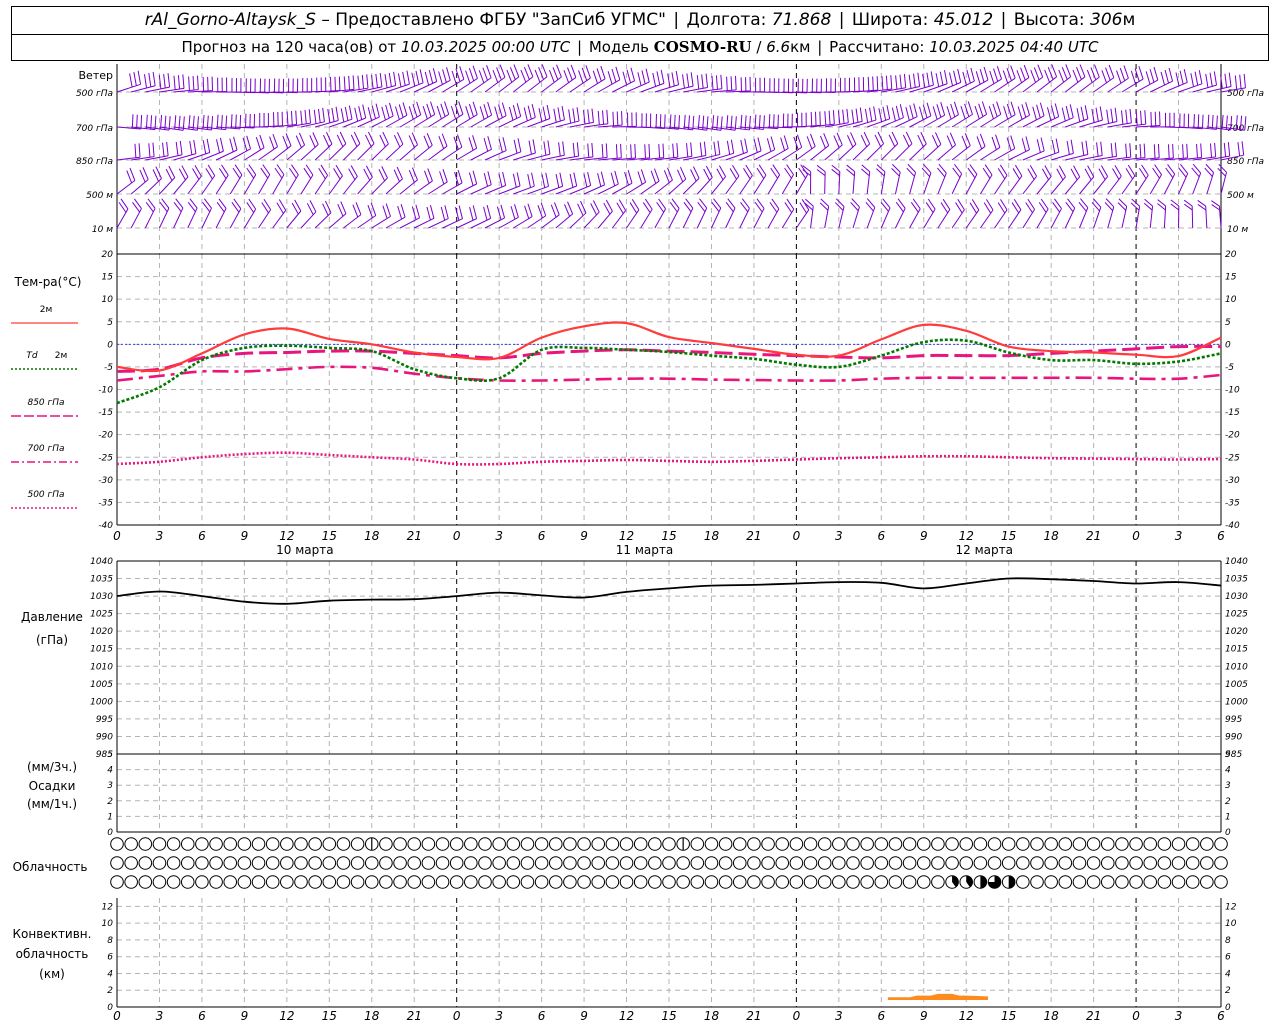  What do you see at coordinates (753, 1016) in the screenshot?
I see `conv-x-tick: 21` at bounding box center [753, 1016].